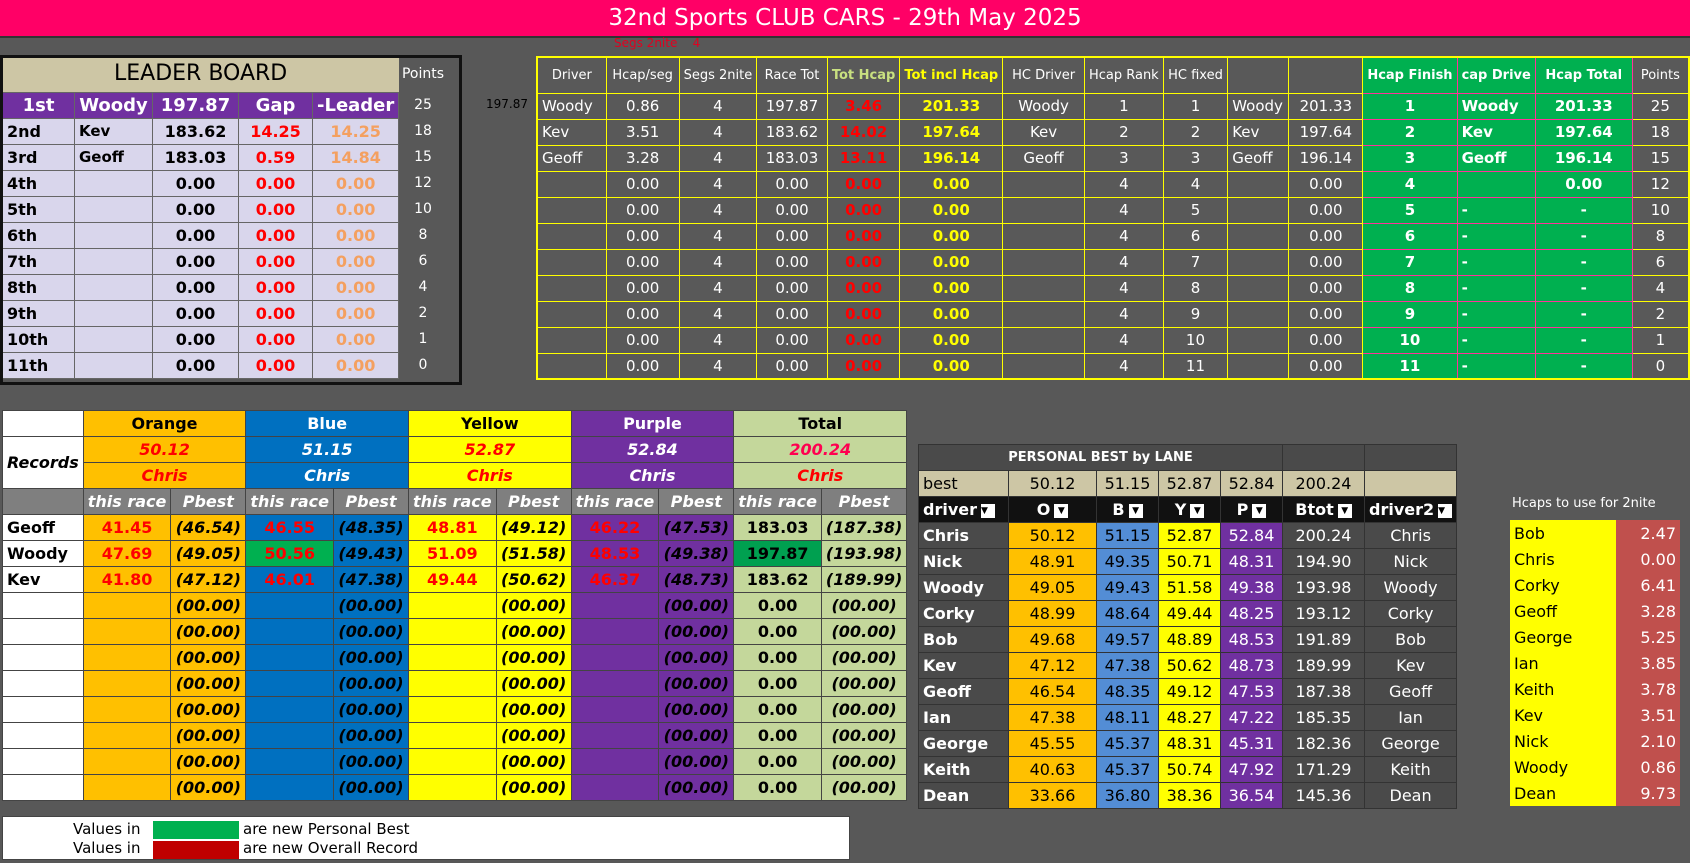 The image size is (1690, 863). Describe the element at coordinates (1410, 210) in the screenshot. I see `handicap-cell: 5` at that location.